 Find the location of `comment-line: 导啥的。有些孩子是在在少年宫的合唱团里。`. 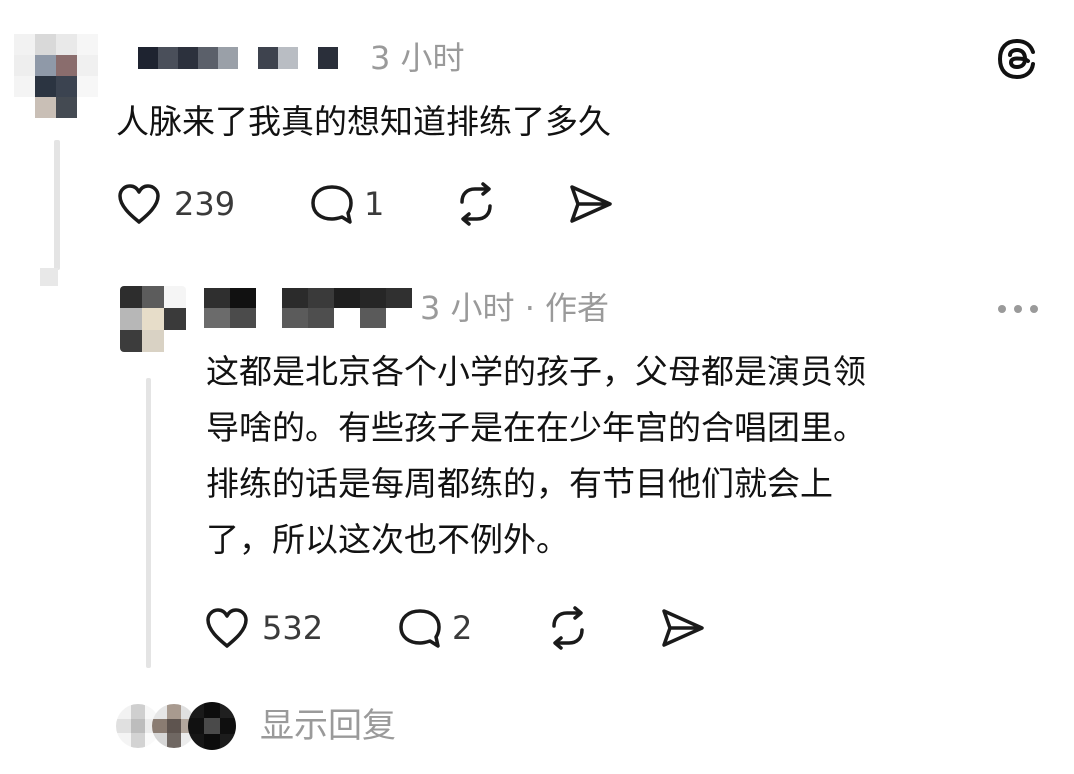

comment-line: 导啥的。有些孩子是在在少年宫的合唱团里。 is located at coordinates (536, 427).